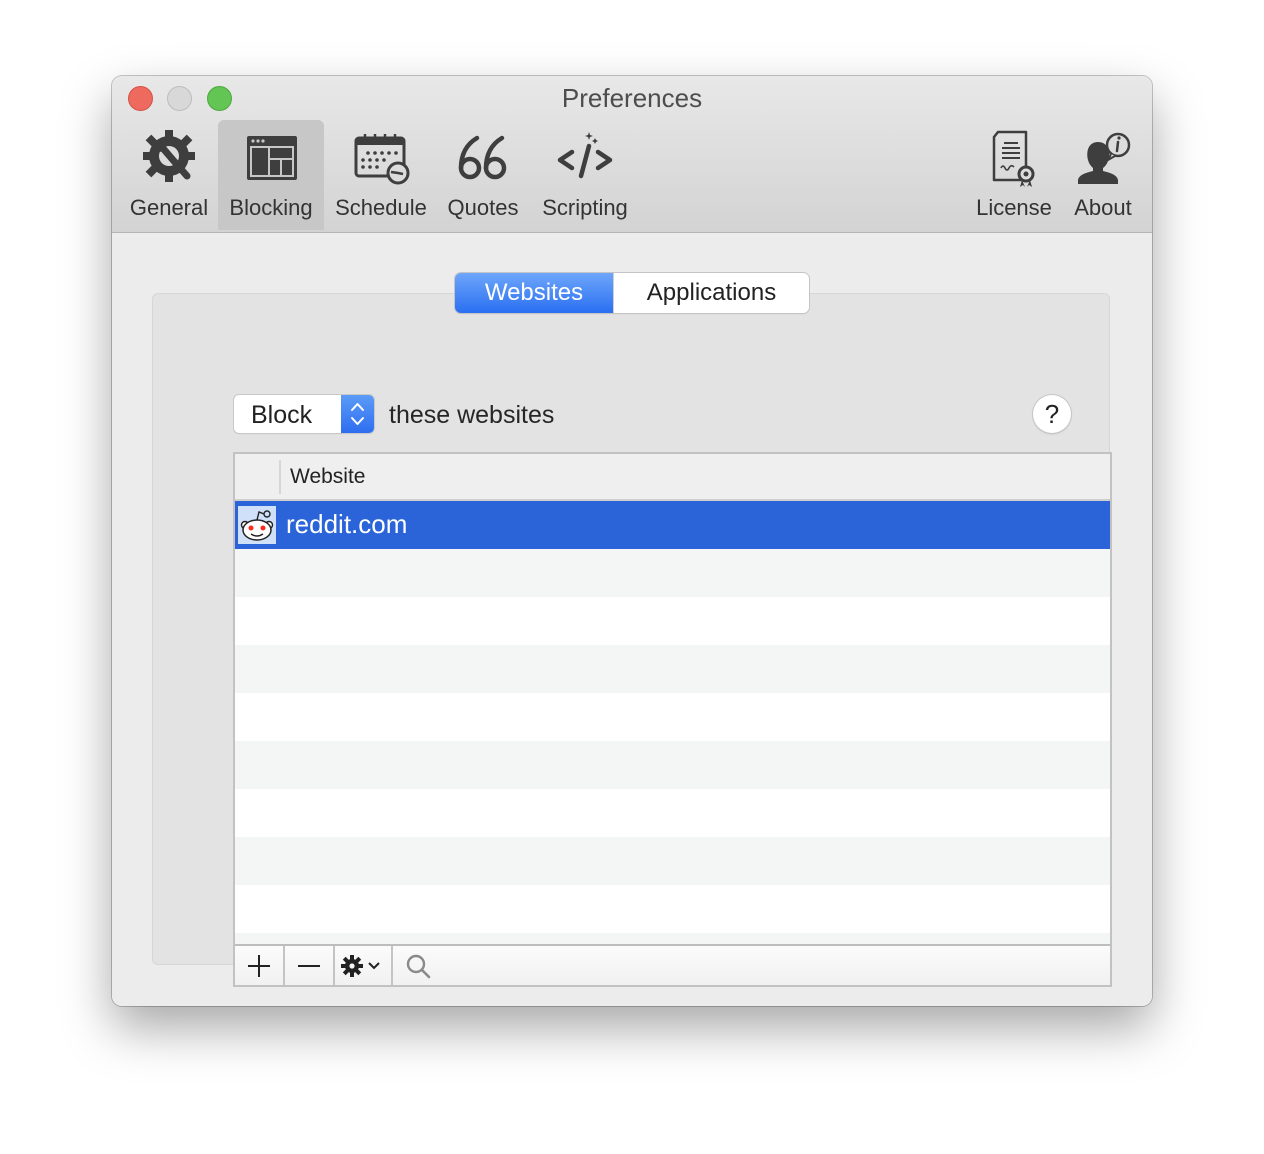  Describe the element at coordinates (382, 159) in the screenshot. I see `calendar-clock-icon` at that location.